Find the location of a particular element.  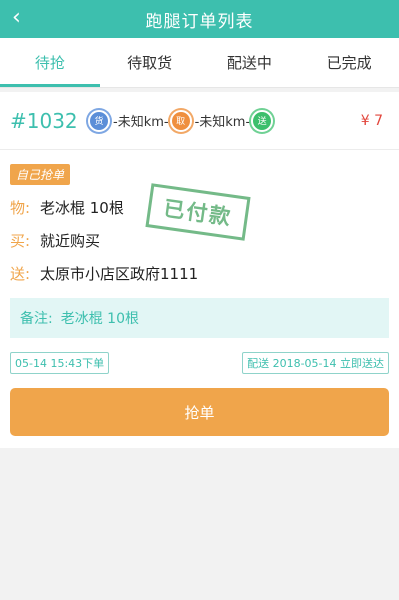

tab-waiting-pickup: 待取货 is located at coordinates (150, 62).